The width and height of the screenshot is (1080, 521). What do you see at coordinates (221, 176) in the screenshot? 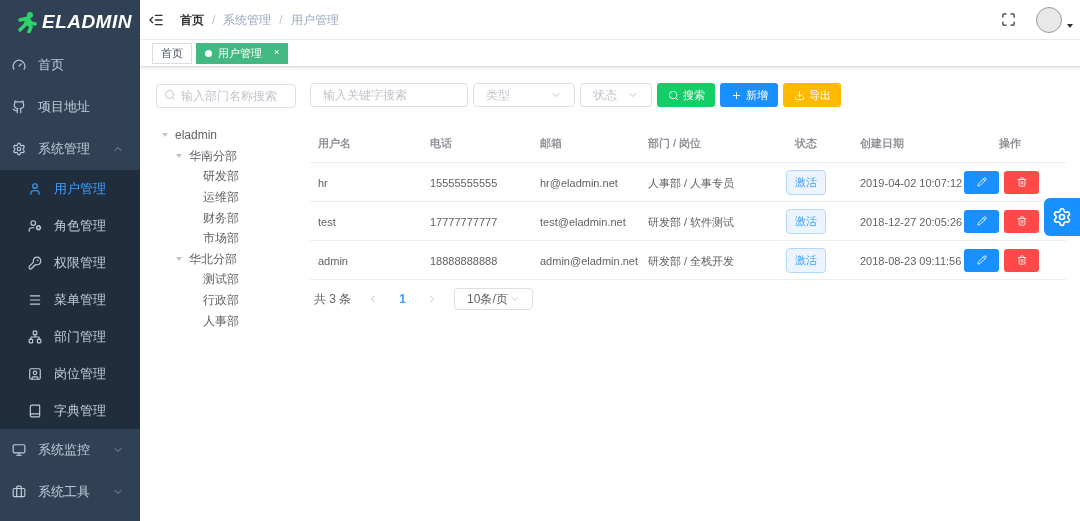
I see `tree-node-label: 研发部` at bounding box center [221, 176].